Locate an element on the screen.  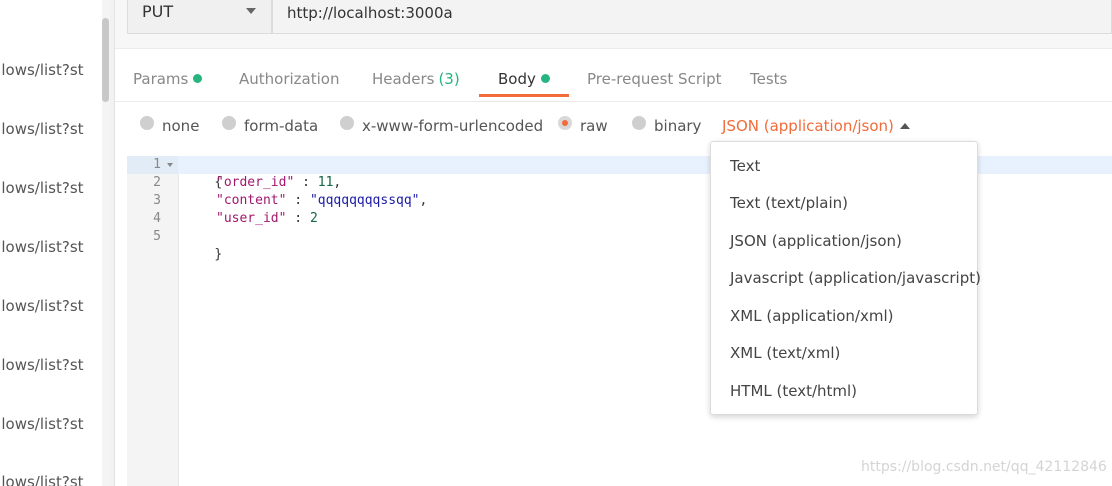
tab-prerequest-label: Pre-request Script is located at coordinates (654, 79).